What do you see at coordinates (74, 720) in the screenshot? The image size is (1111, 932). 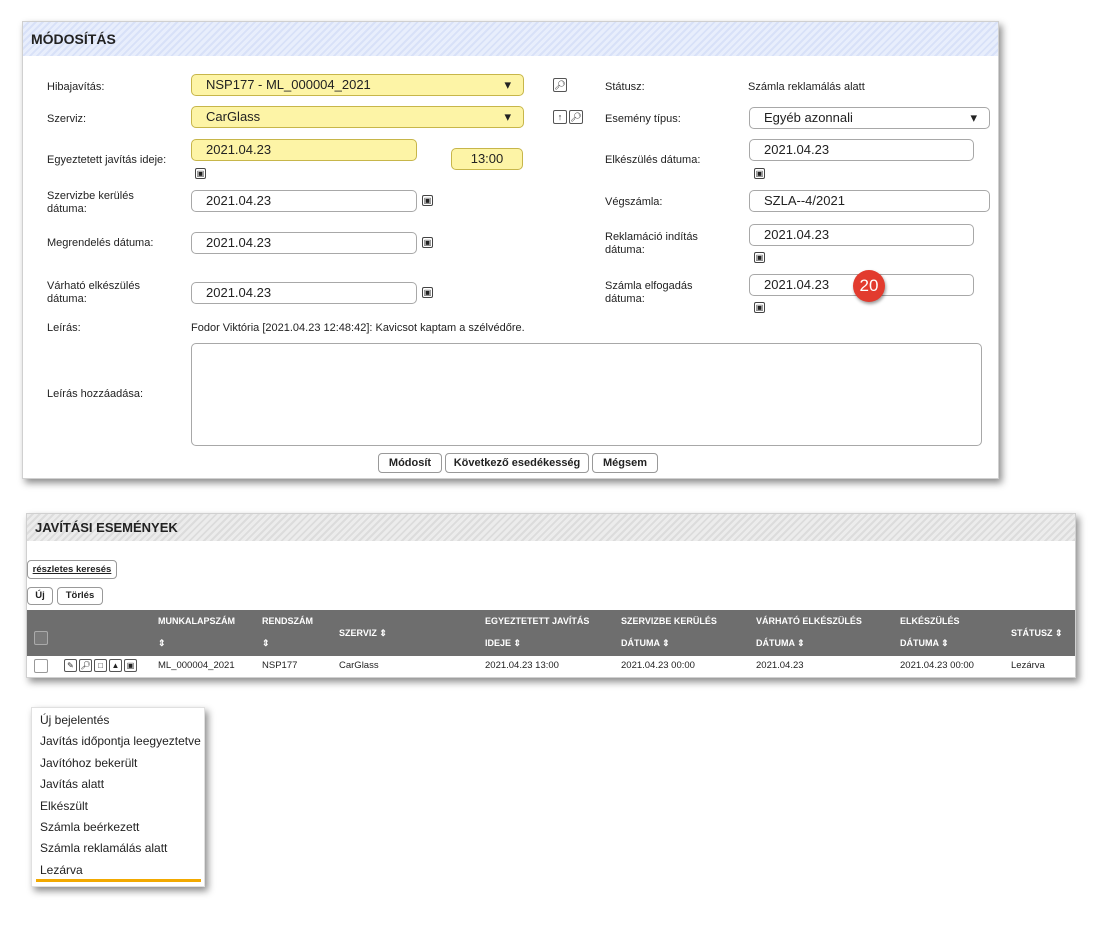 I see `menu-item-uj-bejelentes: Új bejelentés` at bounding box center [74, 720].